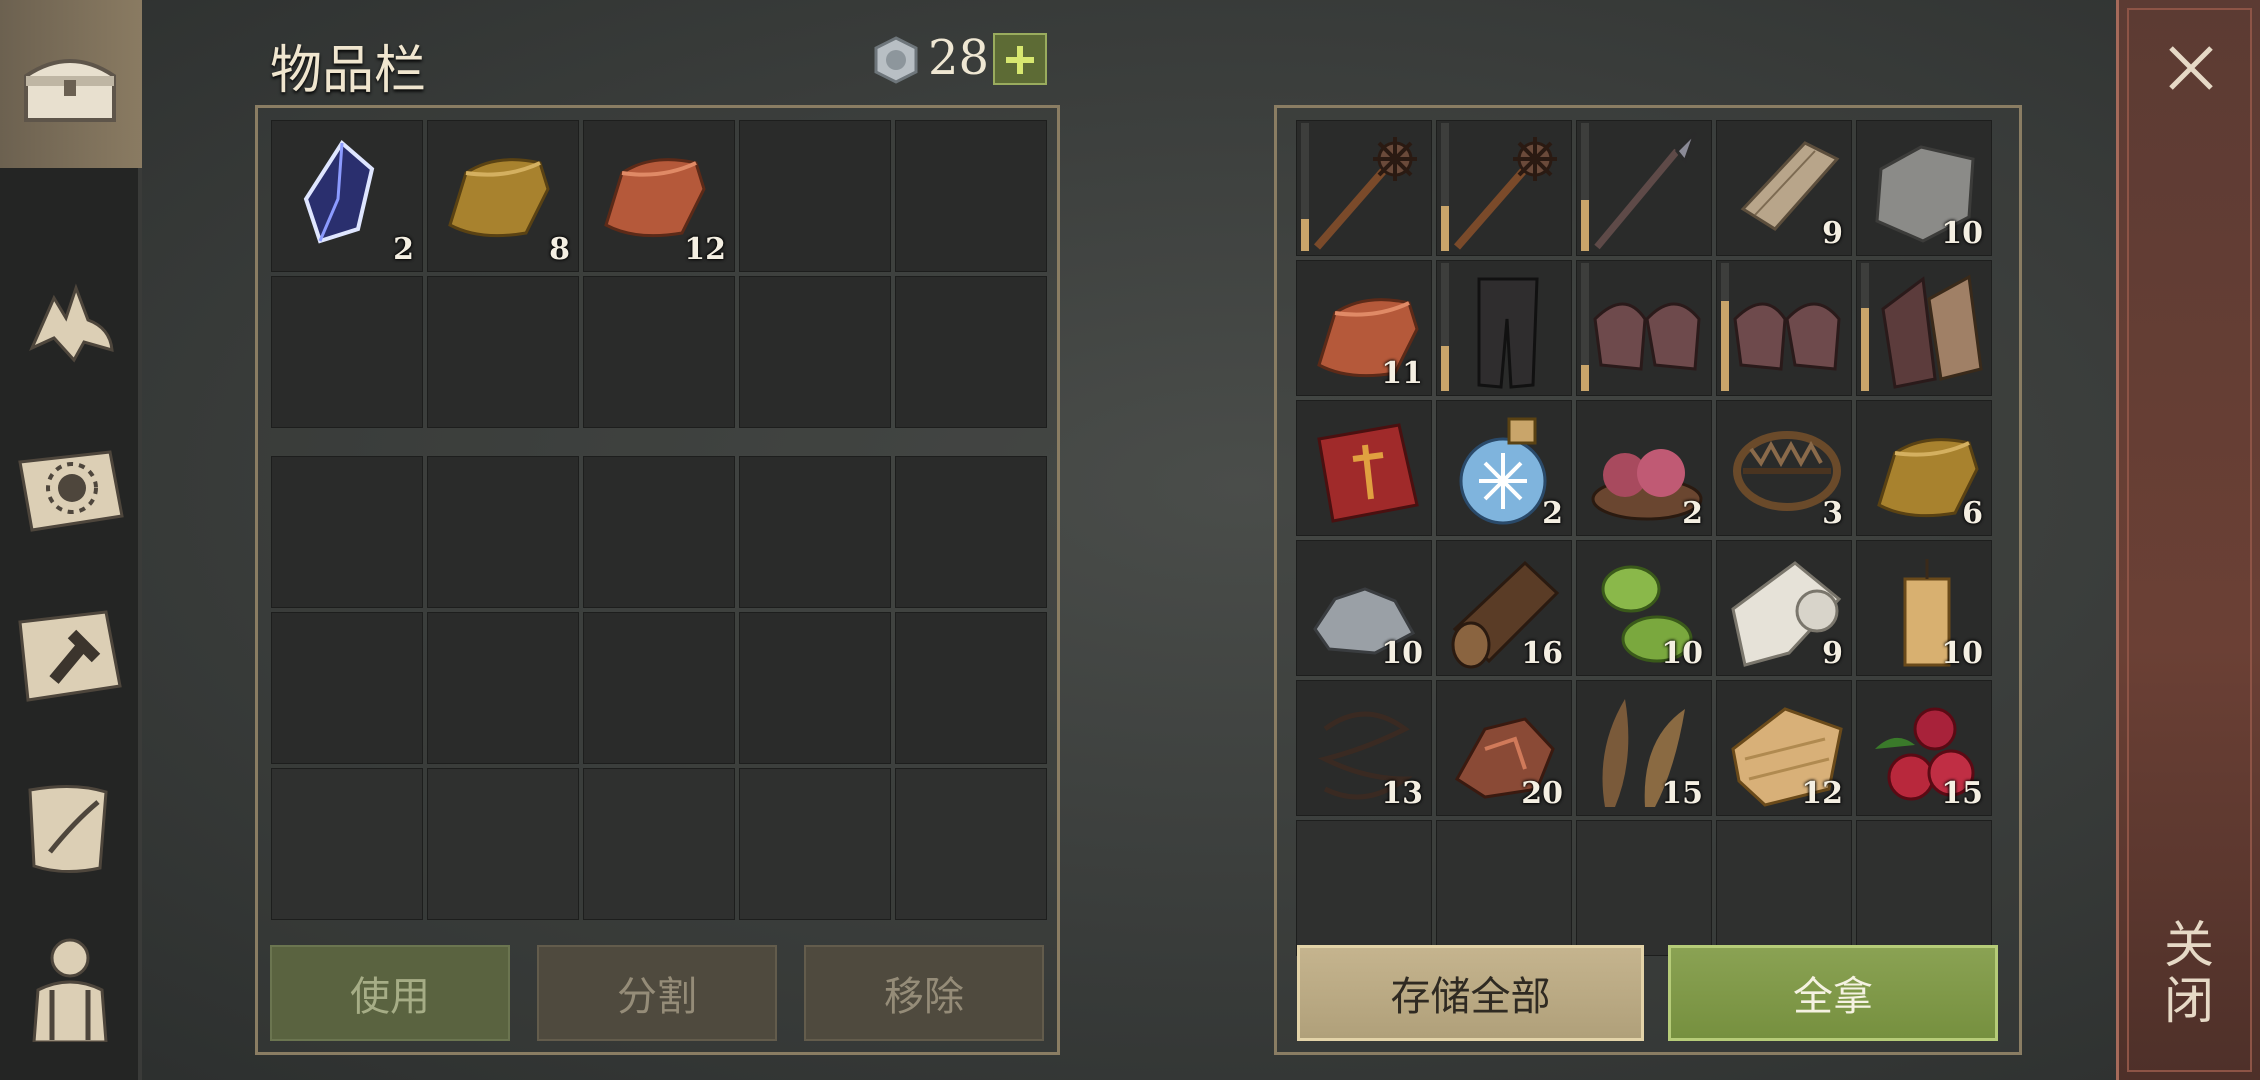 The width and height of the screenshot is (2260, 1080). I want to click on item-quantity: 3, so click(1832, 513).